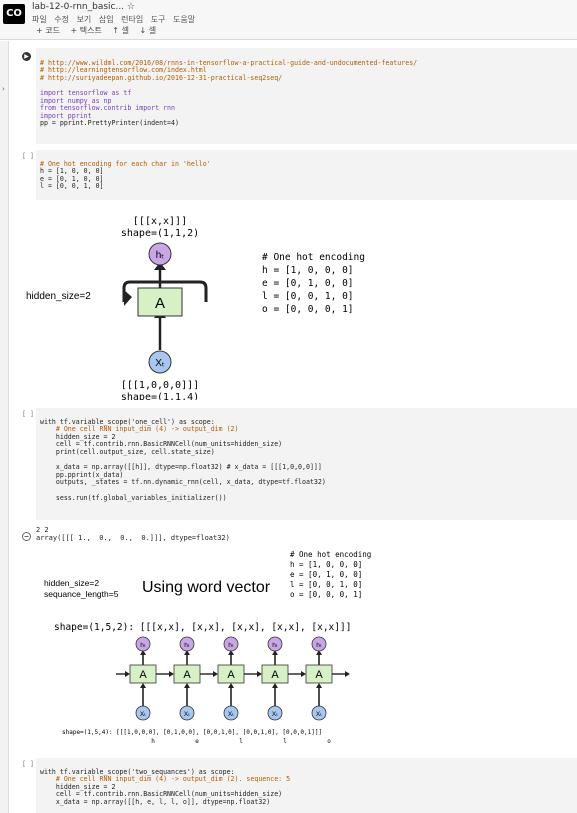 Image resolution: width=577 pixels, height=813 pixels. I want to click on menu-runtime: 런타임, so click(132, 19).